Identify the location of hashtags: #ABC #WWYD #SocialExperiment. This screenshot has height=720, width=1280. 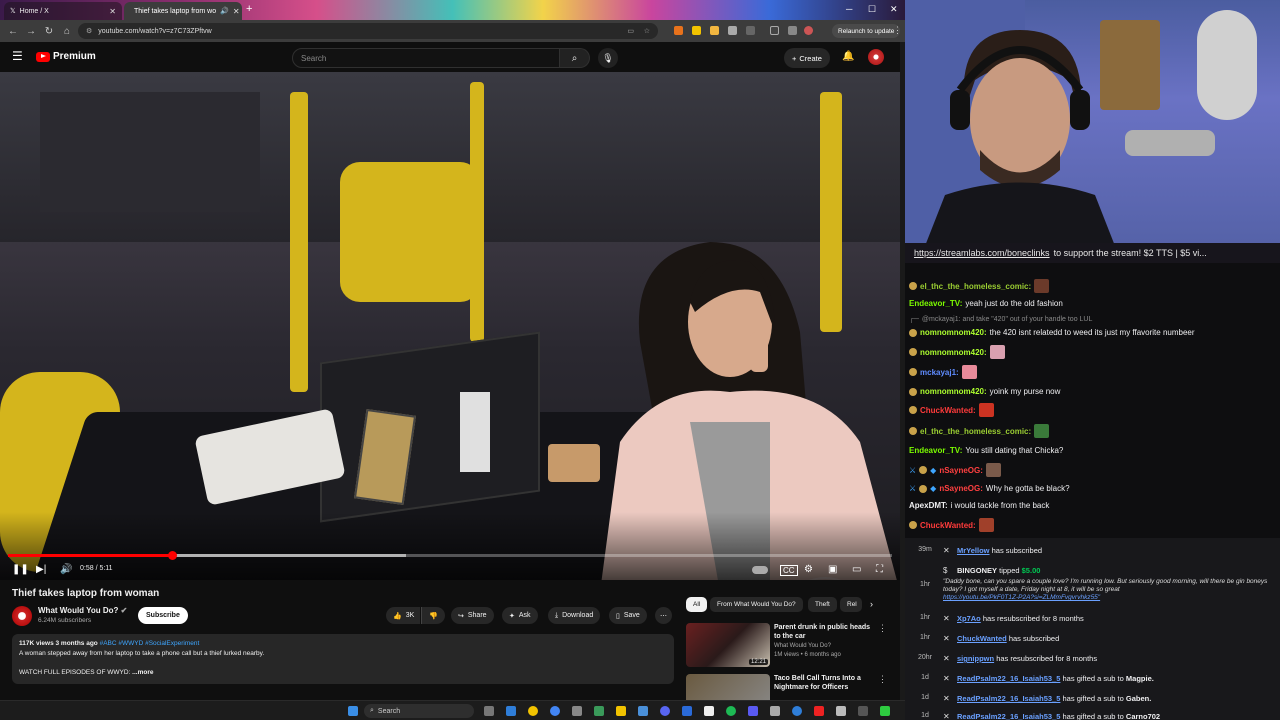
(150, 643).